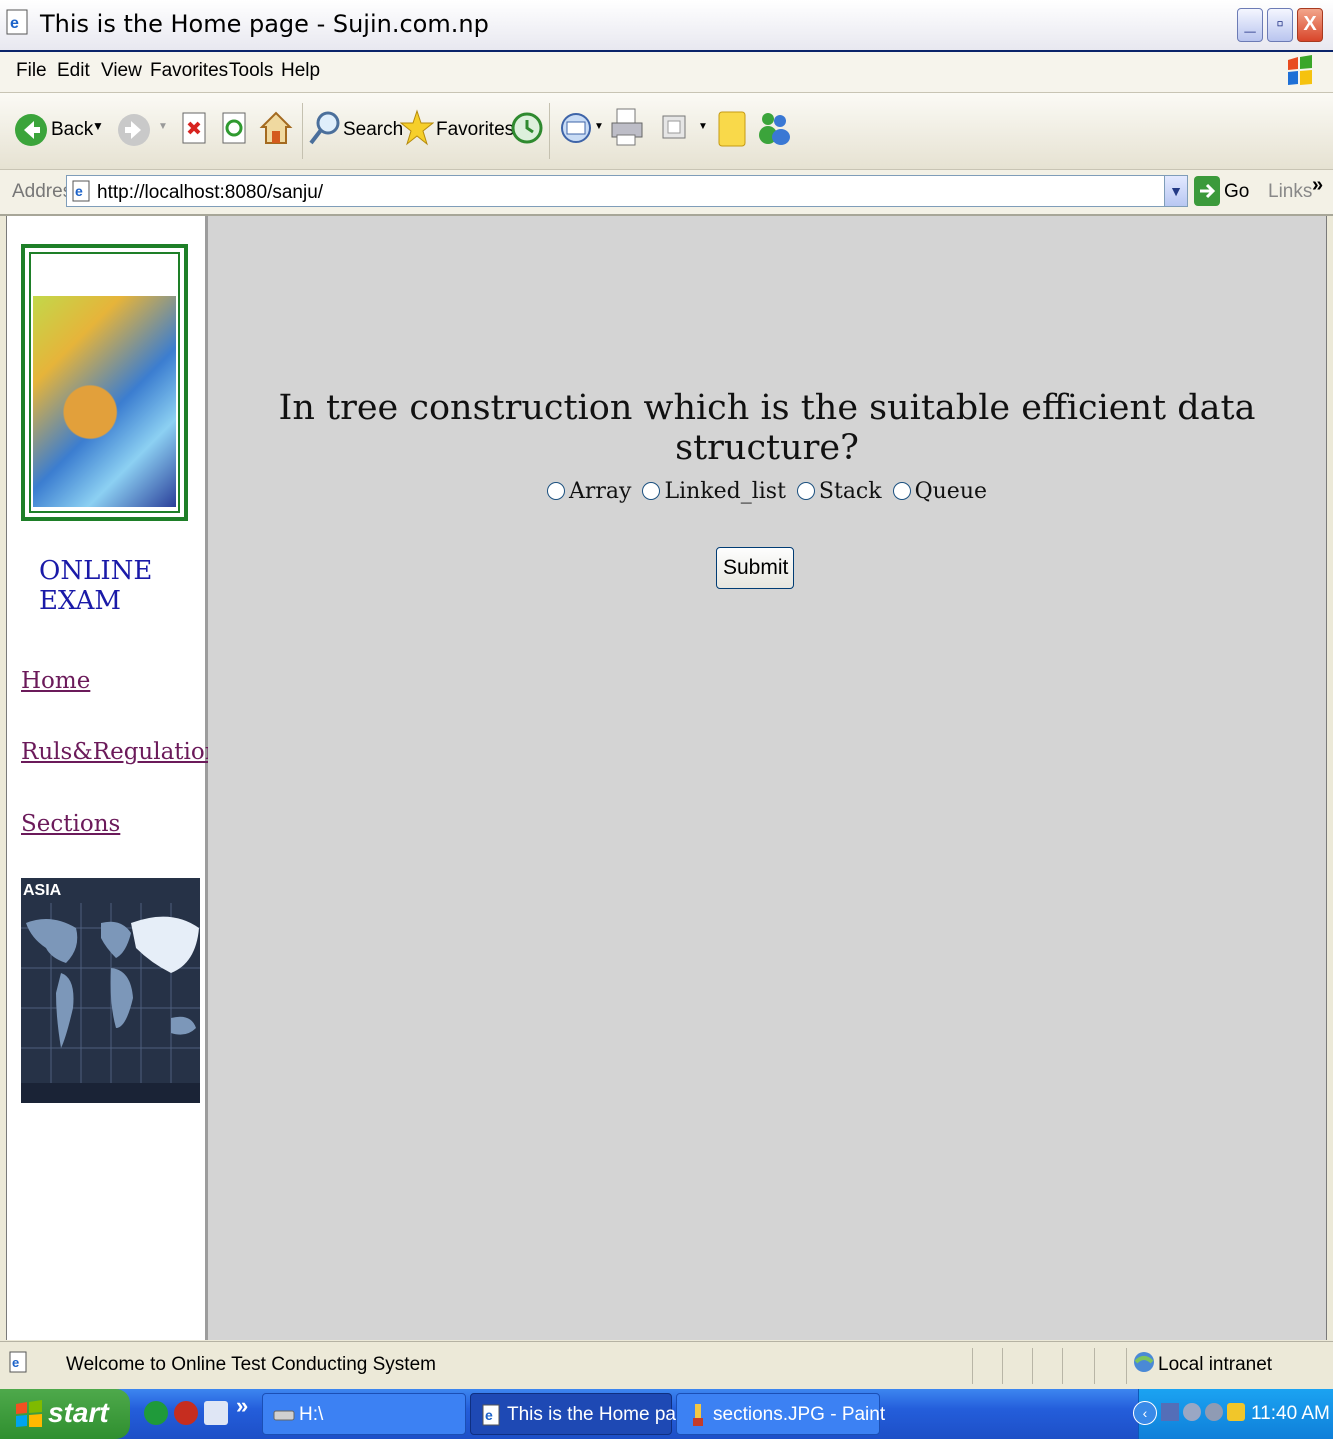  Describe the element at coordinates (96, 586) in the screenshot. I see `site-heading: ONLINE EXAM` at that location.